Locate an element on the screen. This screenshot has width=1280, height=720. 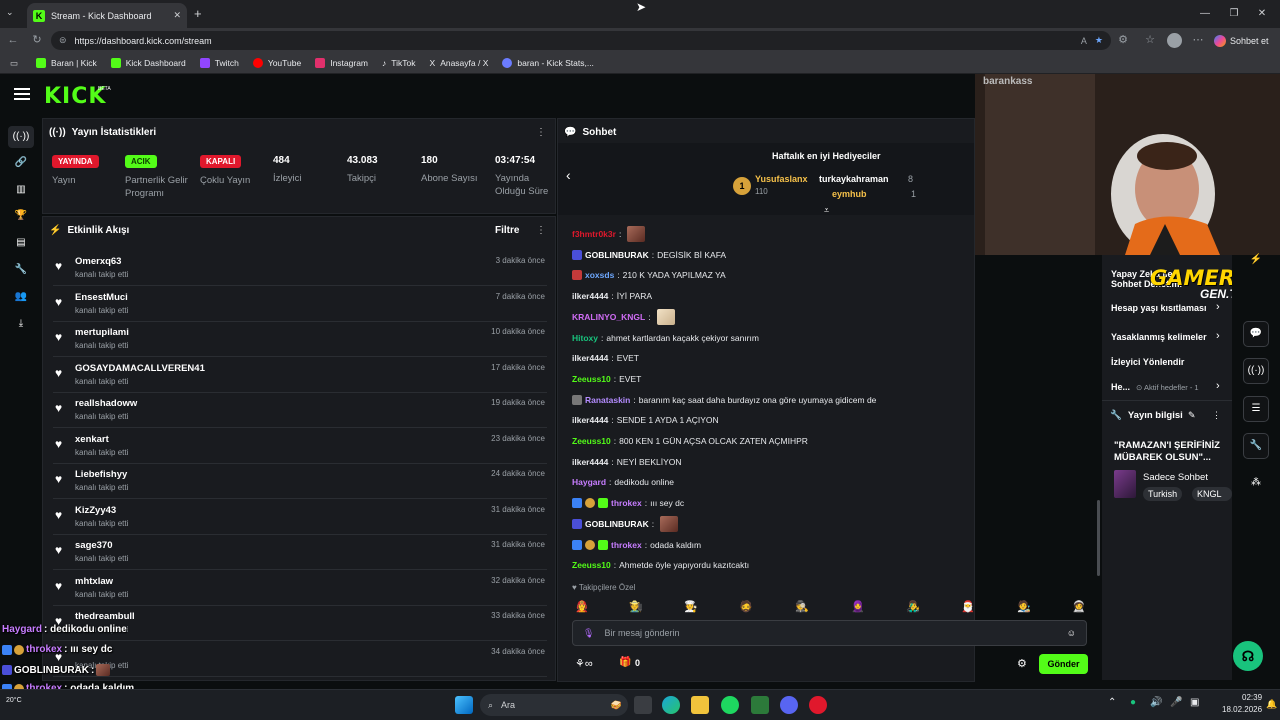
tray-overflow-icon: ⌃ is located at coordinates (1112, 702).